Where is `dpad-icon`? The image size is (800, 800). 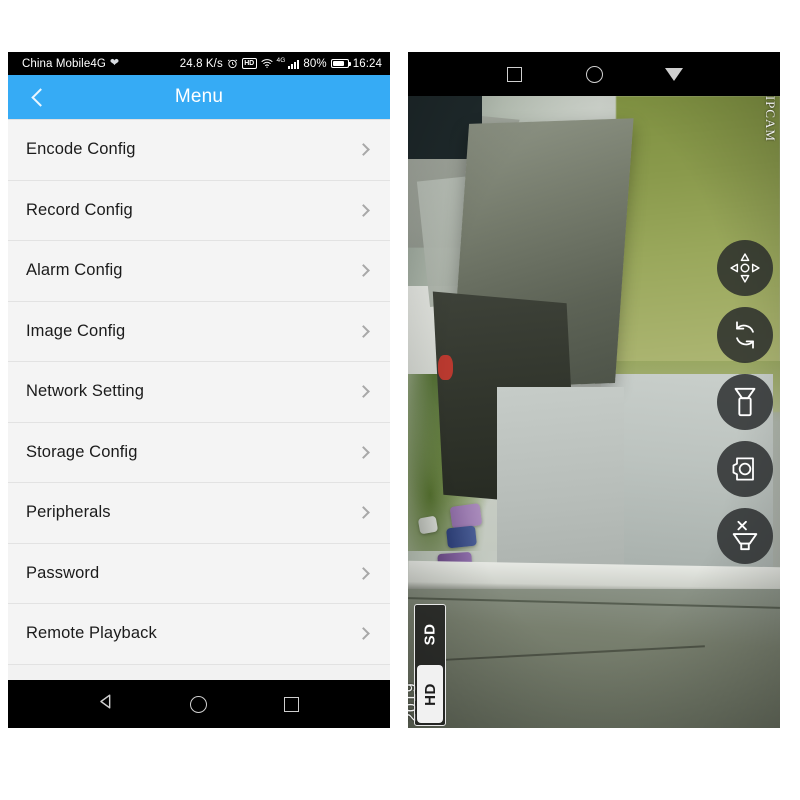 dpad-icon is located at coordinates (745, 268).